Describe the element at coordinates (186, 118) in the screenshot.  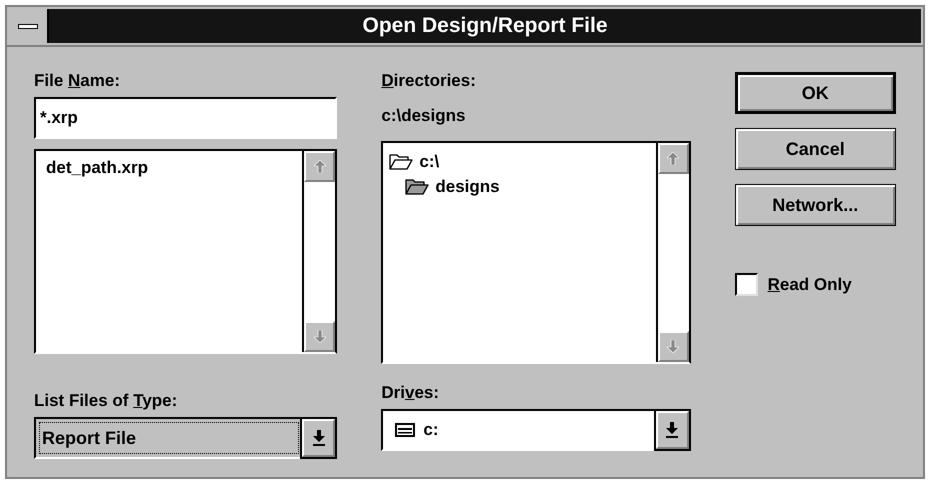
I see `file-name-field: *.xrp` at that location.